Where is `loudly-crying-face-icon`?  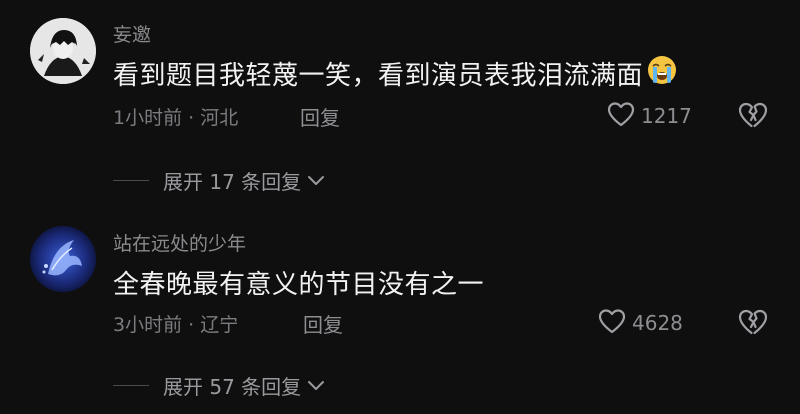
loudly-crying-face-icon is located at coordinates (662, 73).